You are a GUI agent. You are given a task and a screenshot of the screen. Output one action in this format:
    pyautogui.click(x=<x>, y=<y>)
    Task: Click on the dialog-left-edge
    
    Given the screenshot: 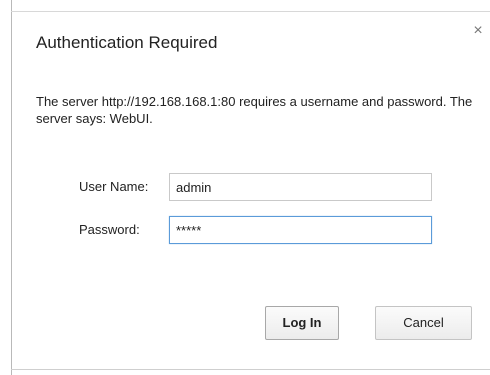 What is the action you would take?
    pyautogui.click(x=11, y=187)
    